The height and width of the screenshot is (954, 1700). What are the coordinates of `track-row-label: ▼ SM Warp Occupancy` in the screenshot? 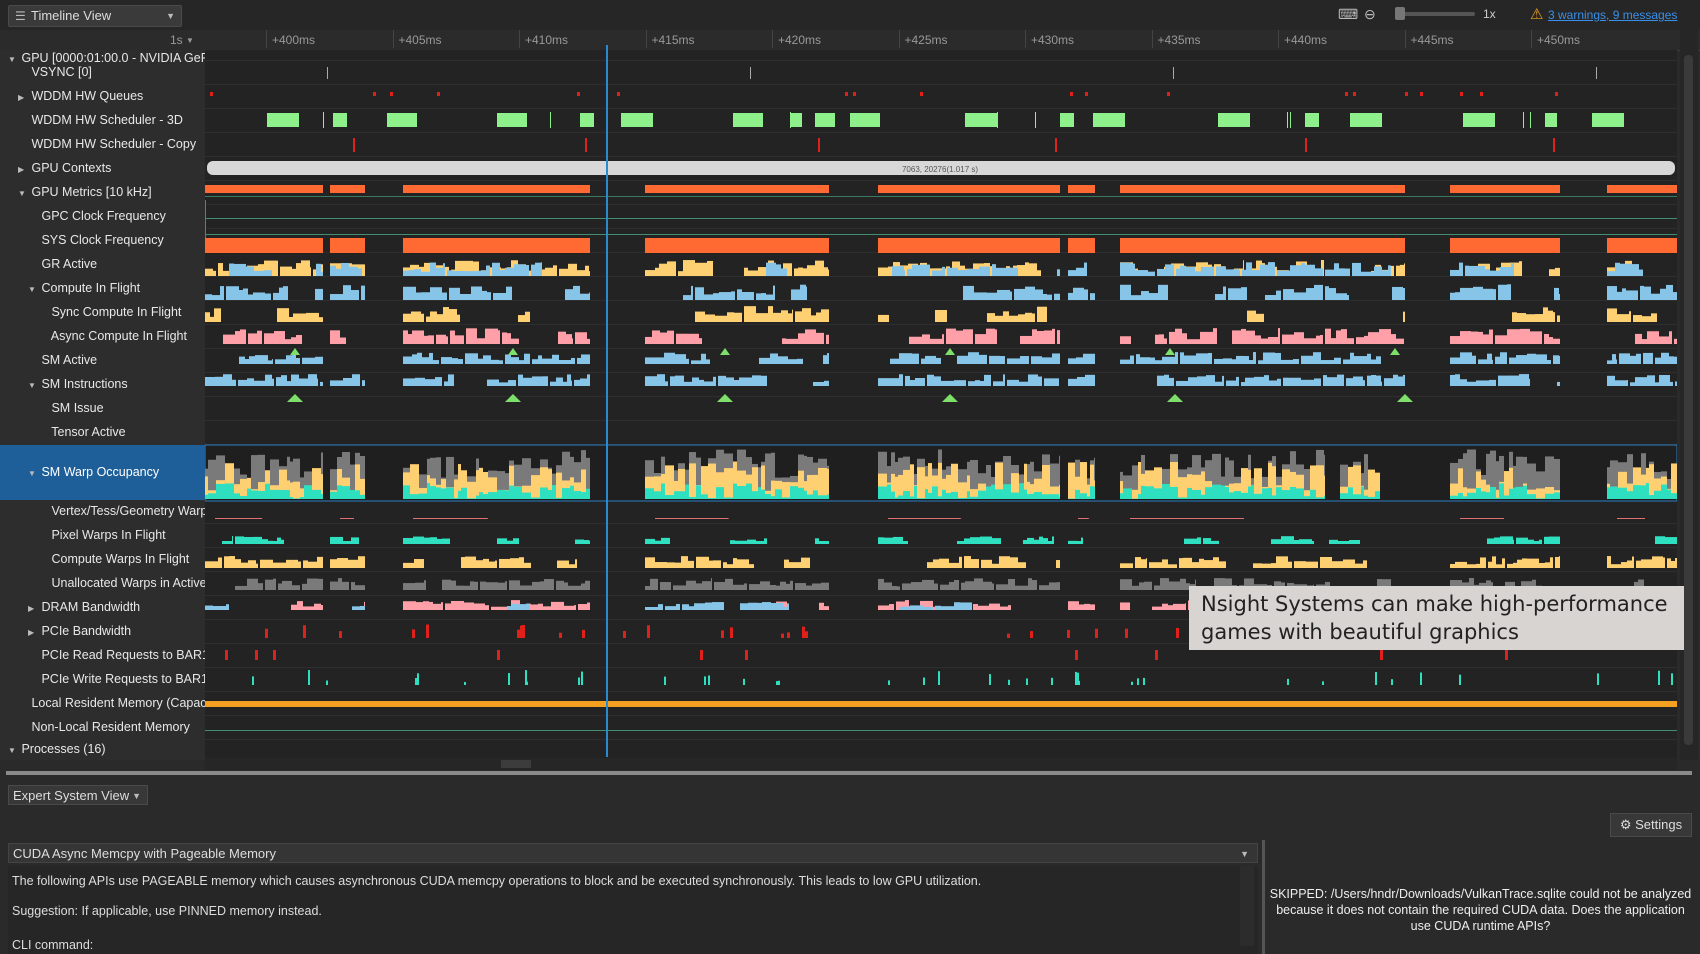 It's located at (116, 472).